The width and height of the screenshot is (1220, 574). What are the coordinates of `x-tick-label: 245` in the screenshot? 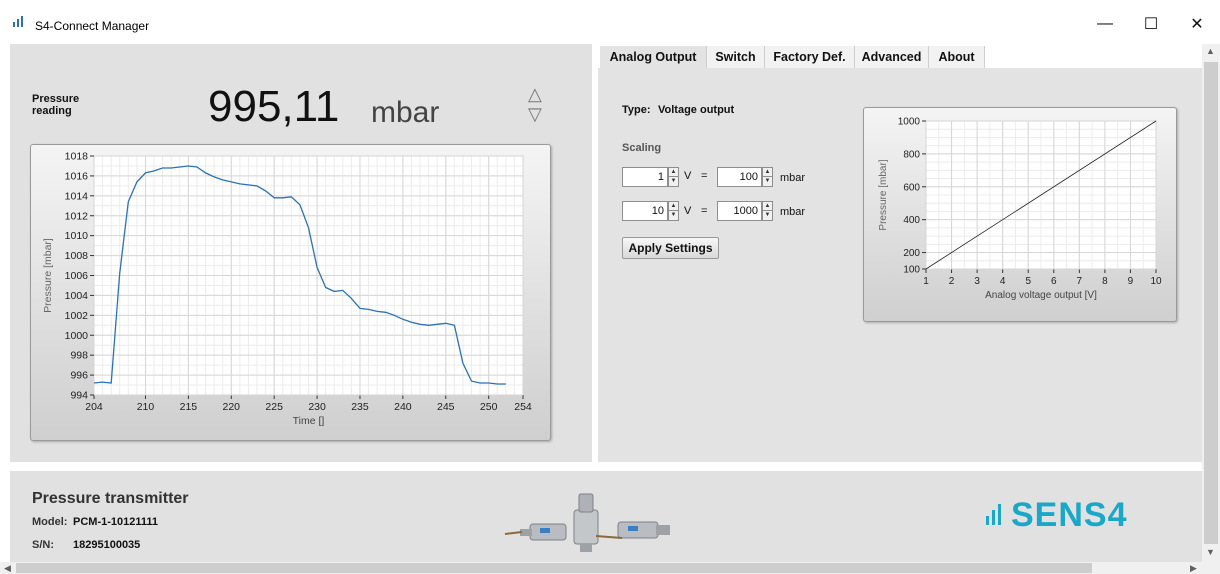 It's located at (446, 407).